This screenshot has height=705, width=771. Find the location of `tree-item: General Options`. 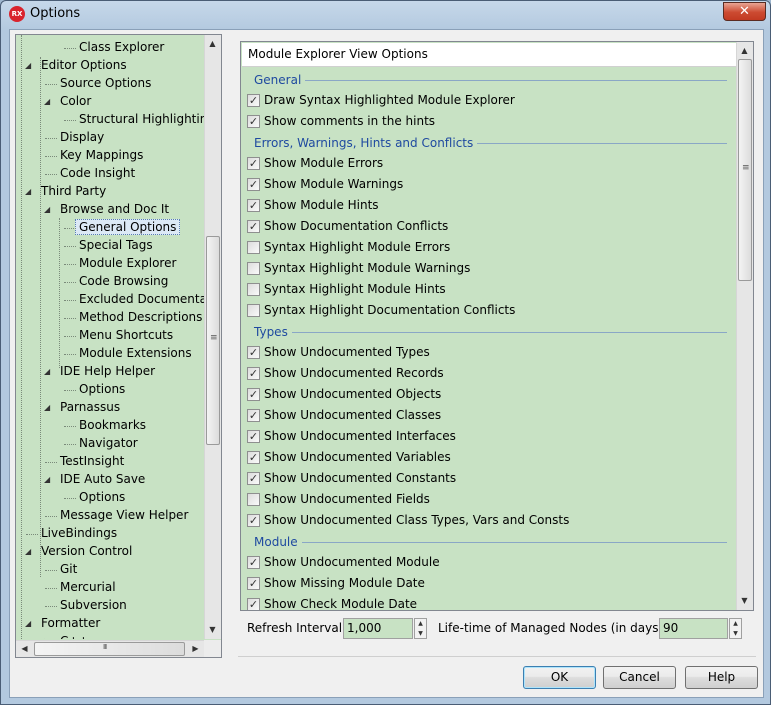

tree-item: General Options is located at coordinates (128, 228).